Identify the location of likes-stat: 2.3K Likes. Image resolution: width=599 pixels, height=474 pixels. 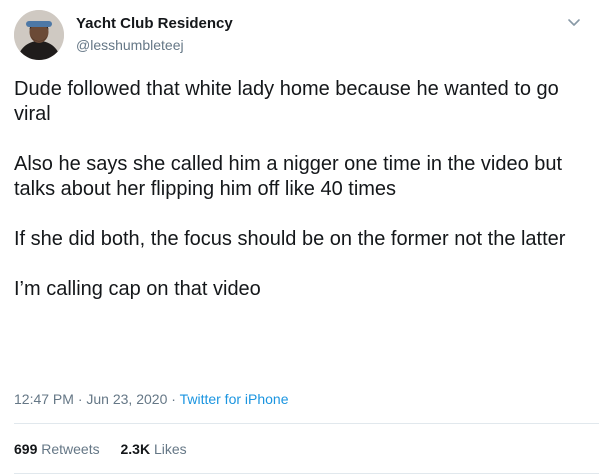
(154, 449).